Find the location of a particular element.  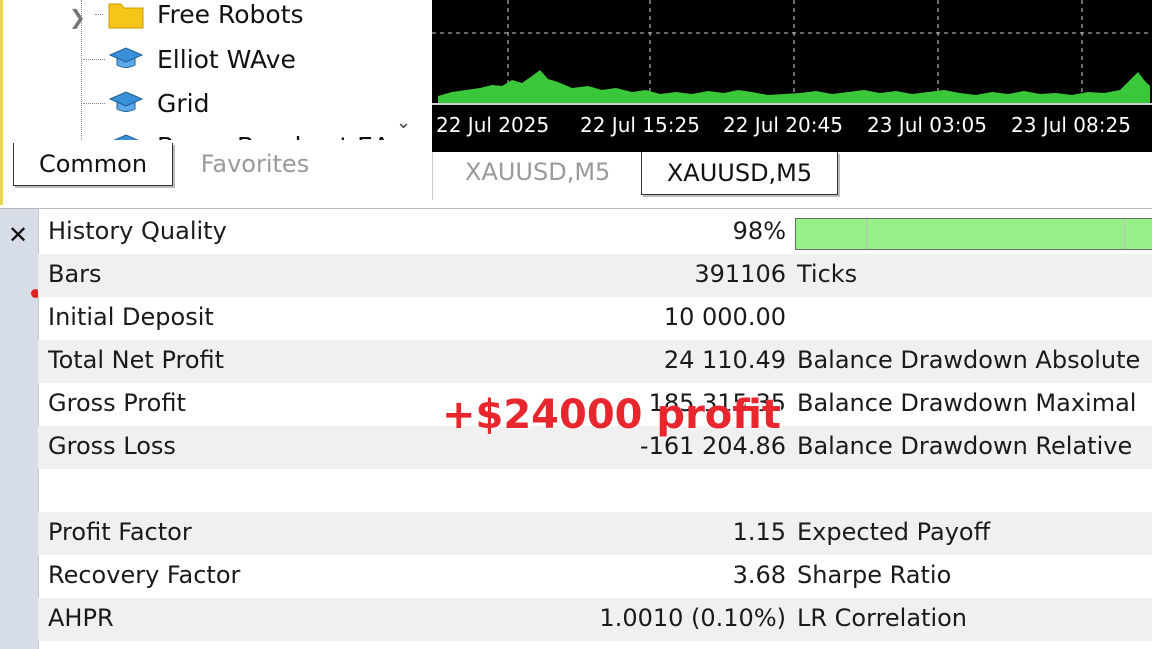

row-label-right: Expected Payoff is located at coordinates (894, 532).